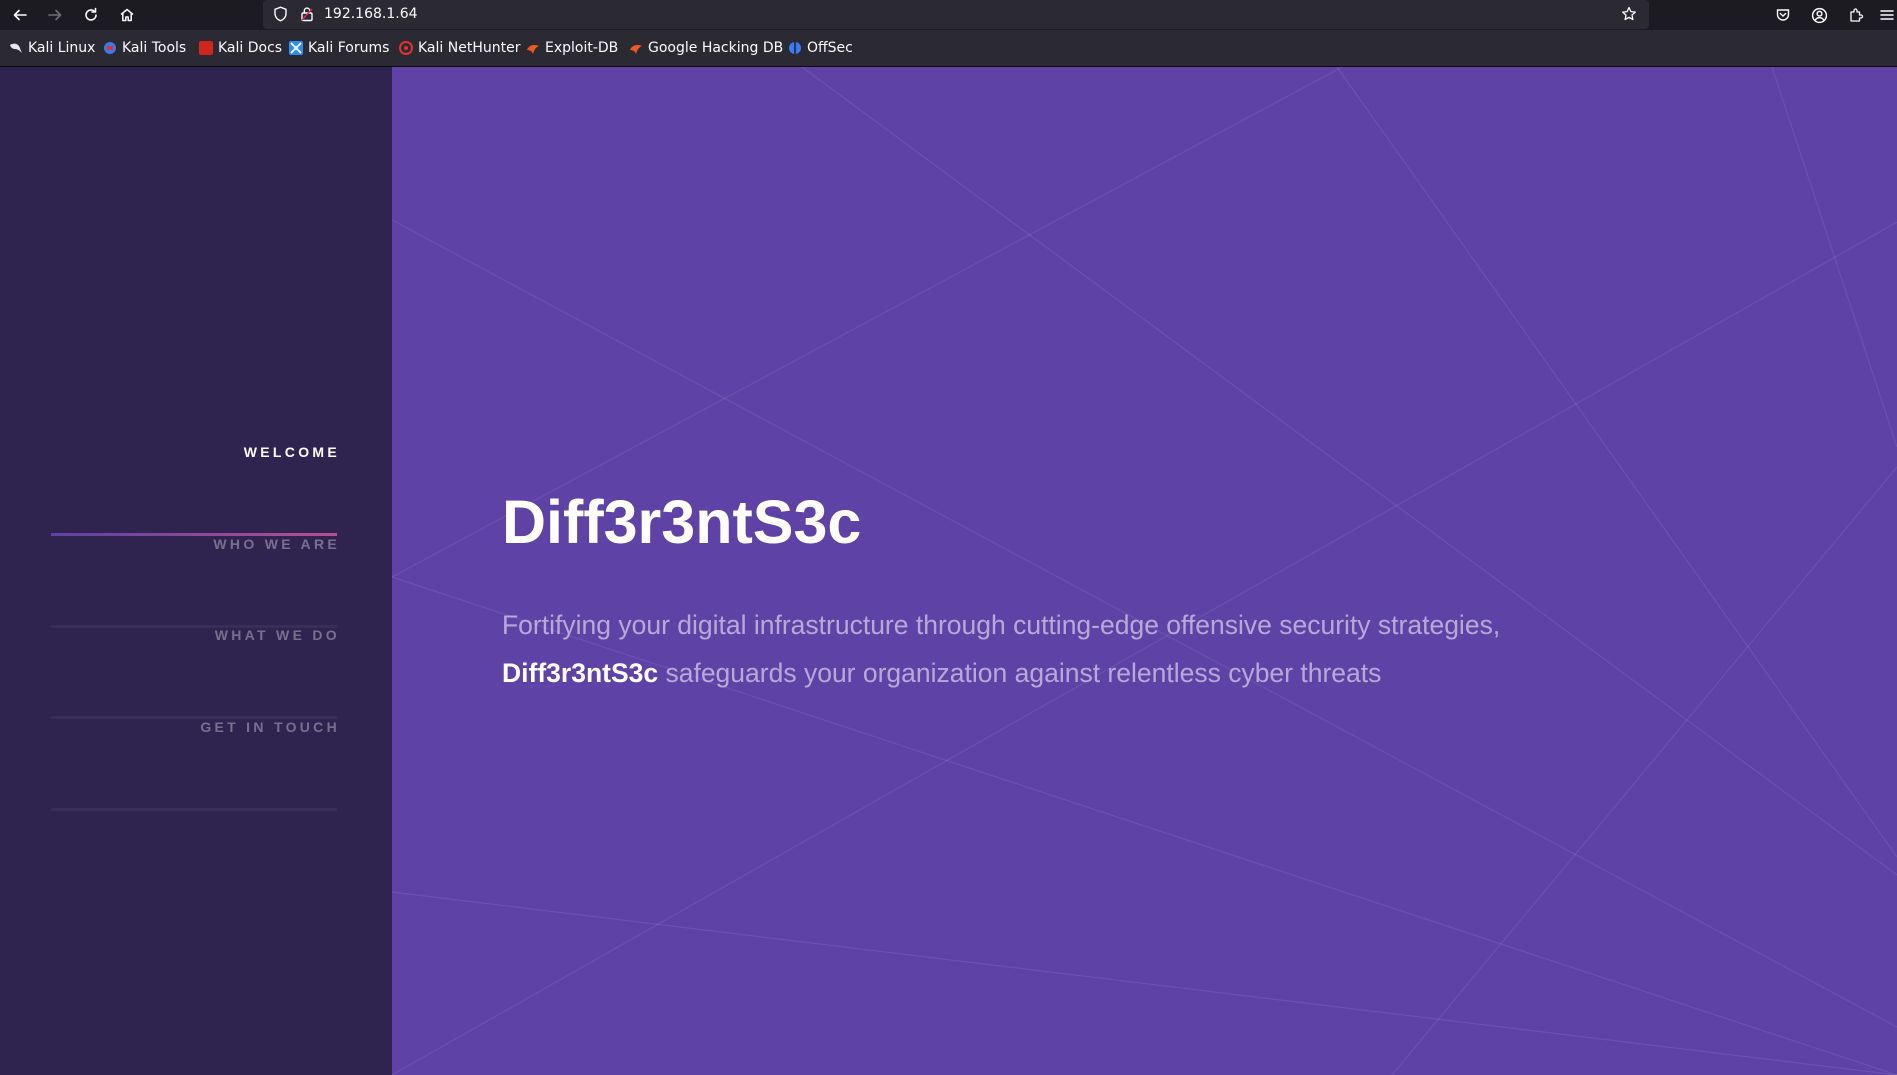 This screenshot has width=1897, height=1075. I want to click on bookmark-kali-forums: Kali Forums, so click(339, 48).